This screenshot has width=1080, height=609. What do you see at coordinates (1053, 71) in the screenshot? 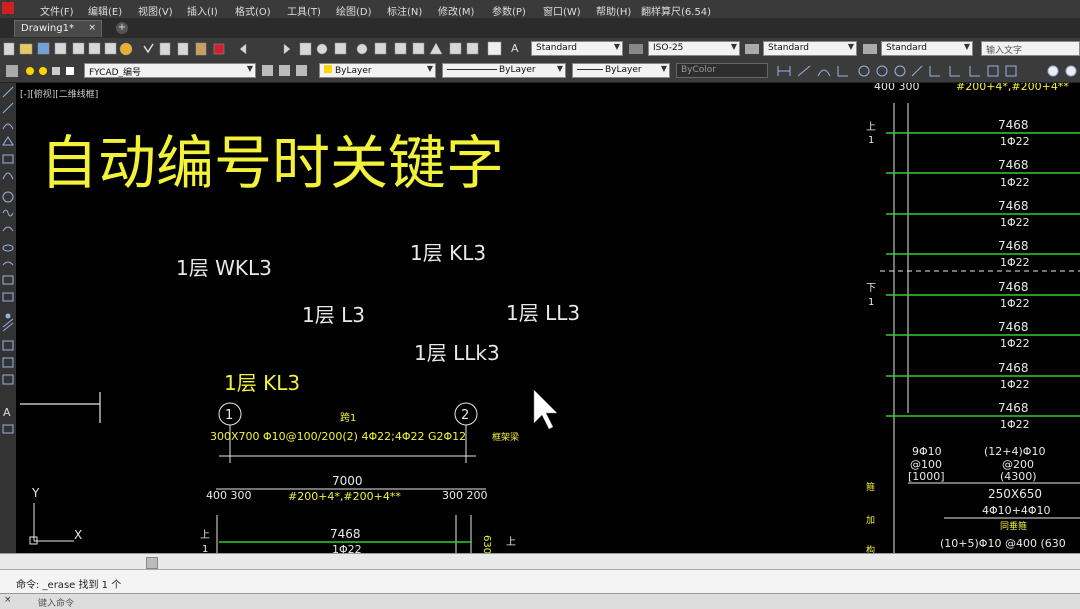
I see `center-mark-icon` at bounding box center [1053, 71].